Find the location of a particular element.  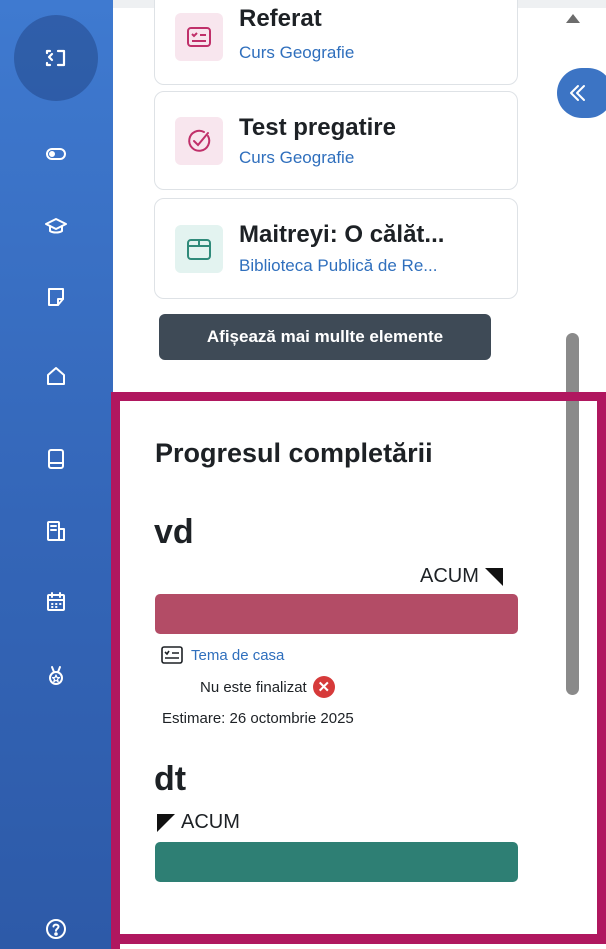

package-icon is located at coordinates (199, 249).